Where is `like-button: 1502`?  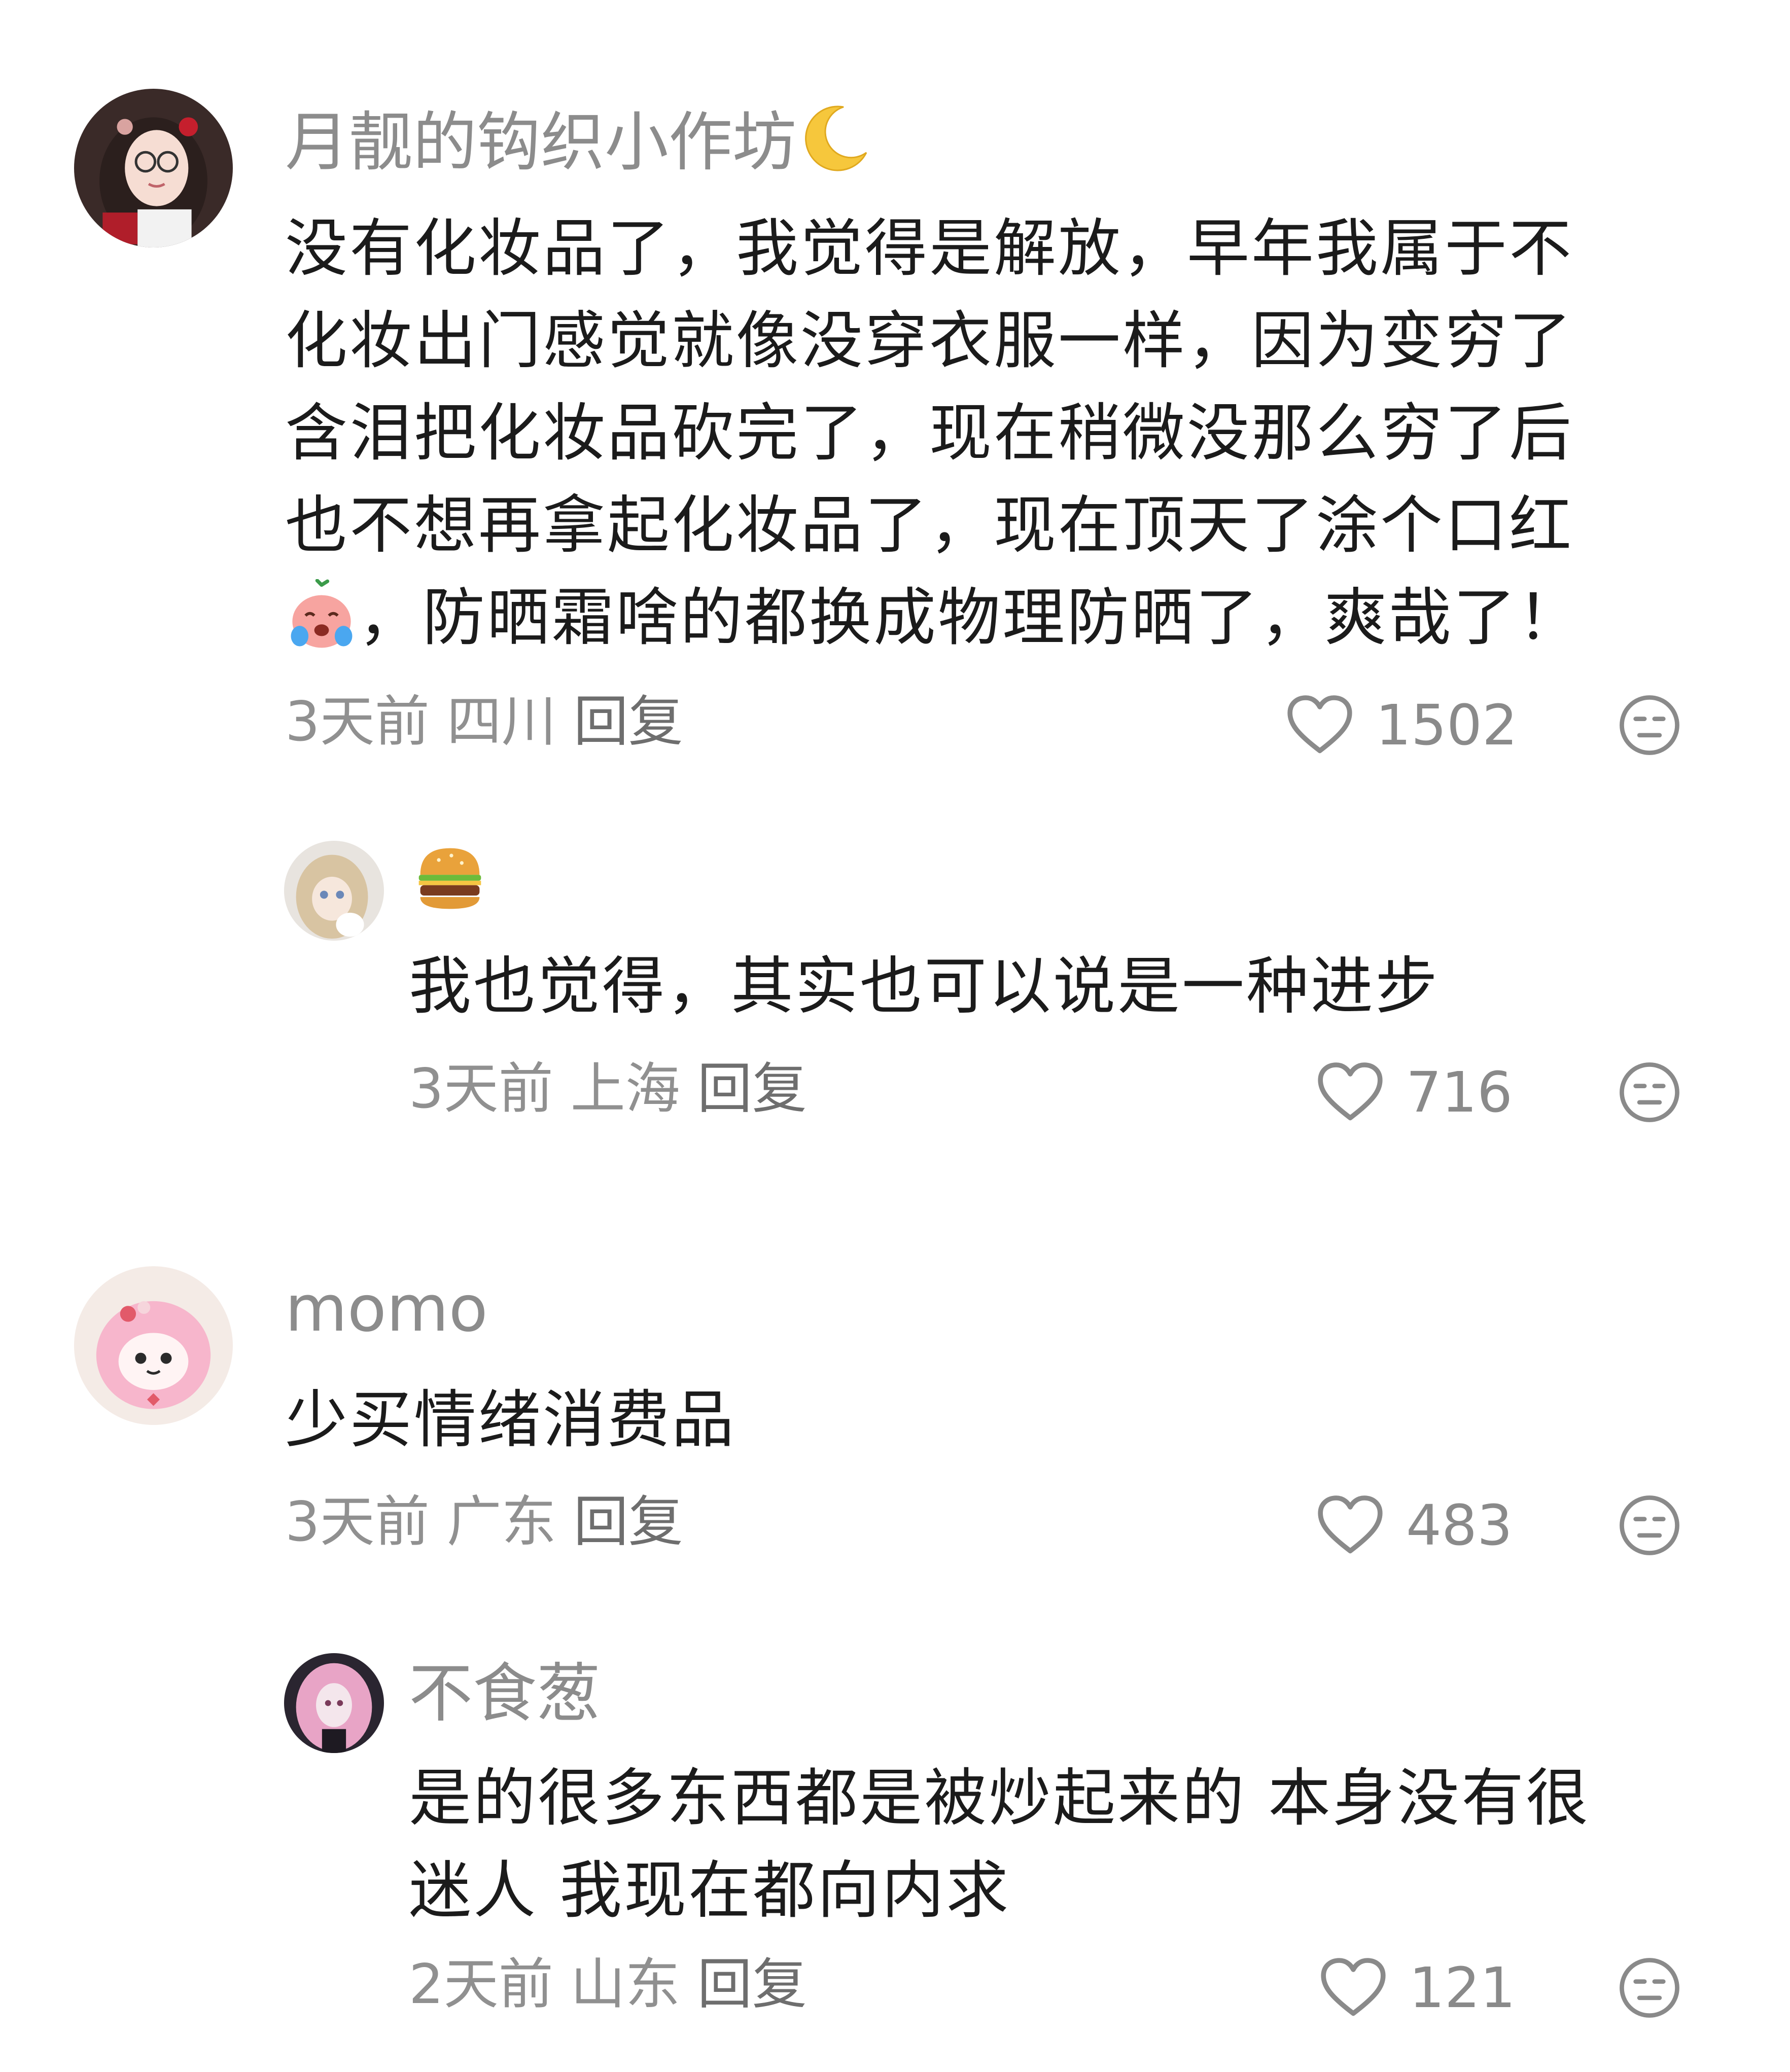 like-button: 1502 is located at coordinates (1402, 725).